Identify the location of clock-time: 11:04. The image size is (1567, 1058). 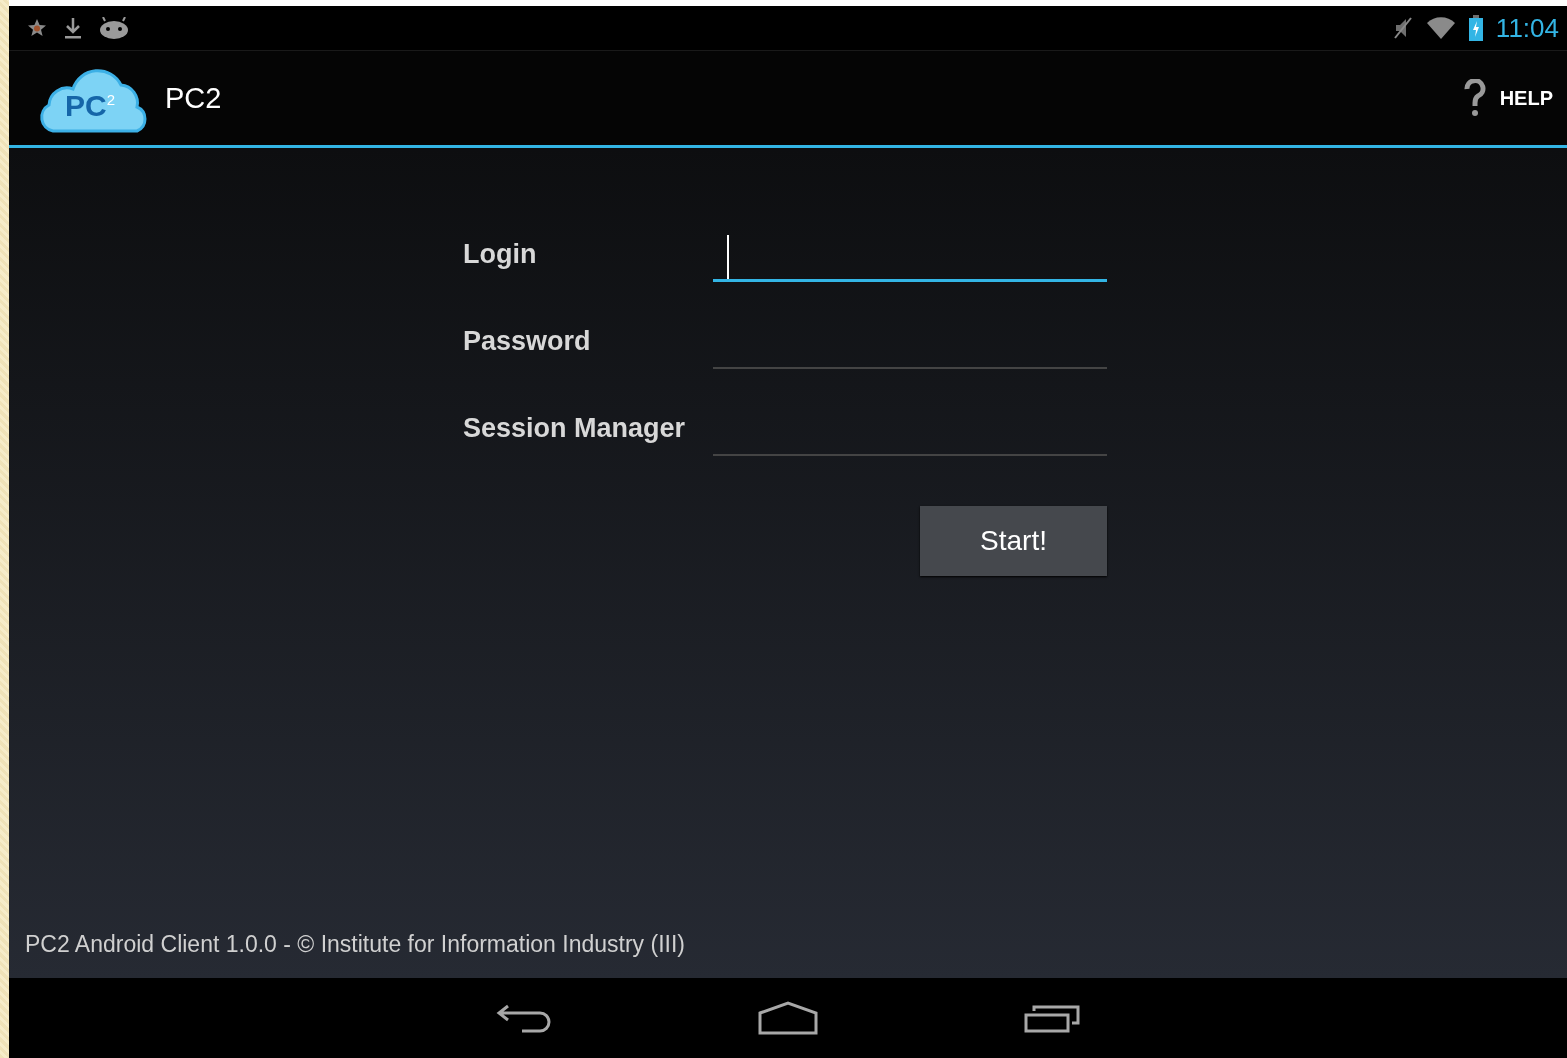
(1527, 28).